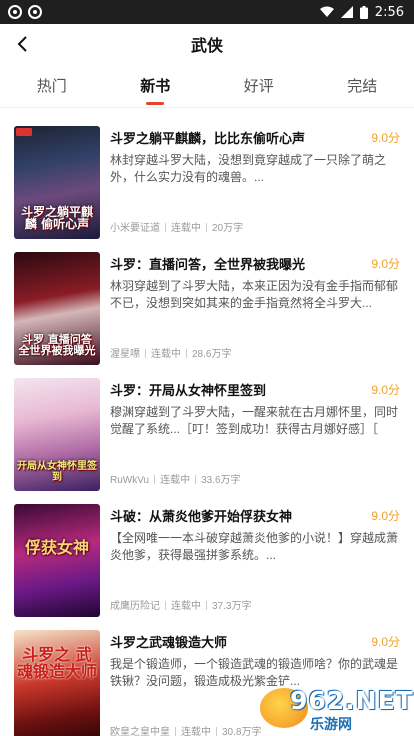 This screenshot has width=414, height=736. Describe the element at coordinates (24, 132) in the screenshot. I see `cover-badge` at that location.